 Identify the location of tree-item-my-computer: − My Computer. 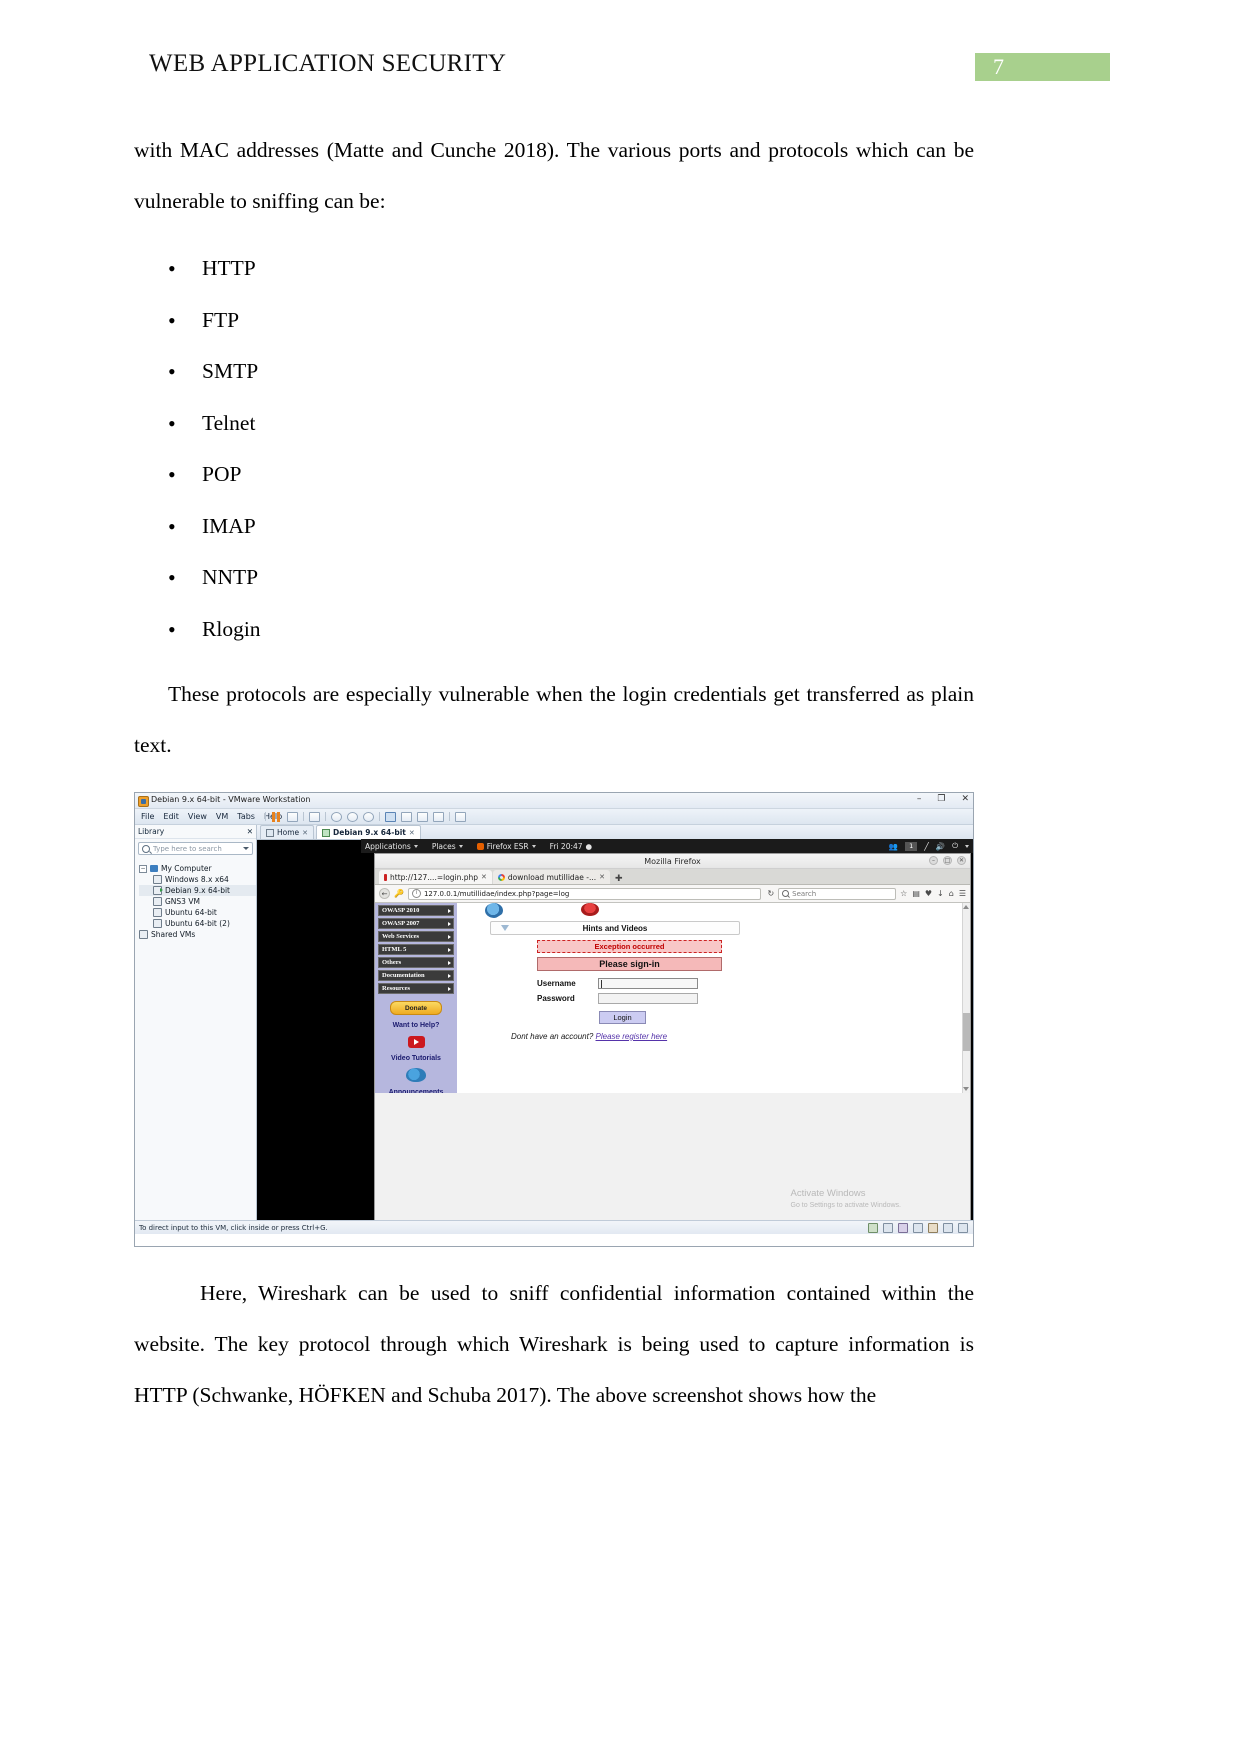
(197, 868).